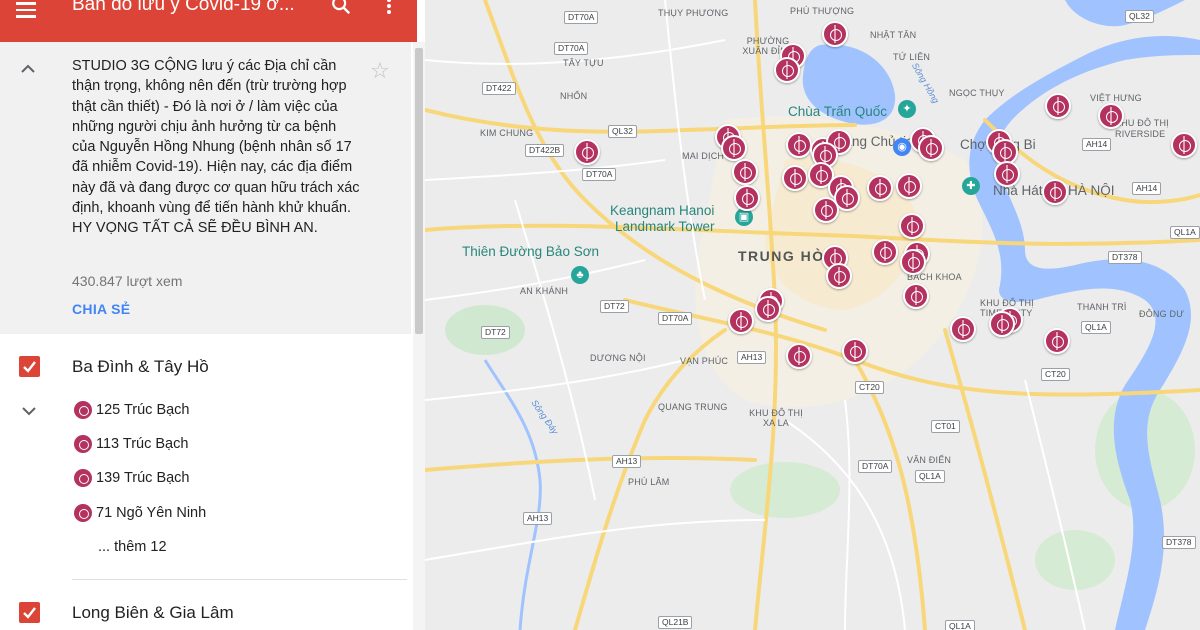  Describe the element at coordinates (907, 109) in the screenshot. I see `temple-icon: ✦` at that location.